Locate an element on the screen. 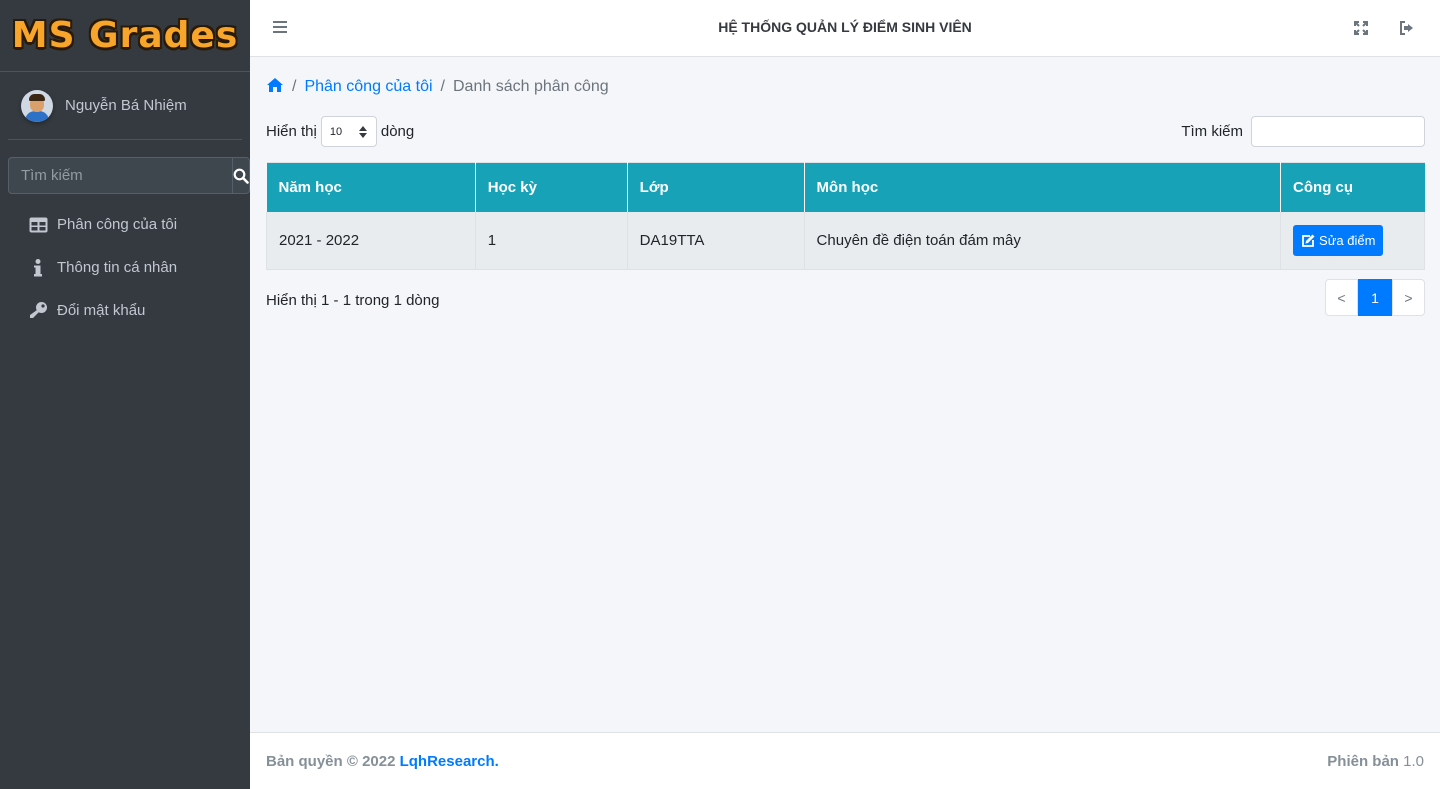 The image size is (1440, 789). fullscreen-button is located at coordinates (1361, 28).